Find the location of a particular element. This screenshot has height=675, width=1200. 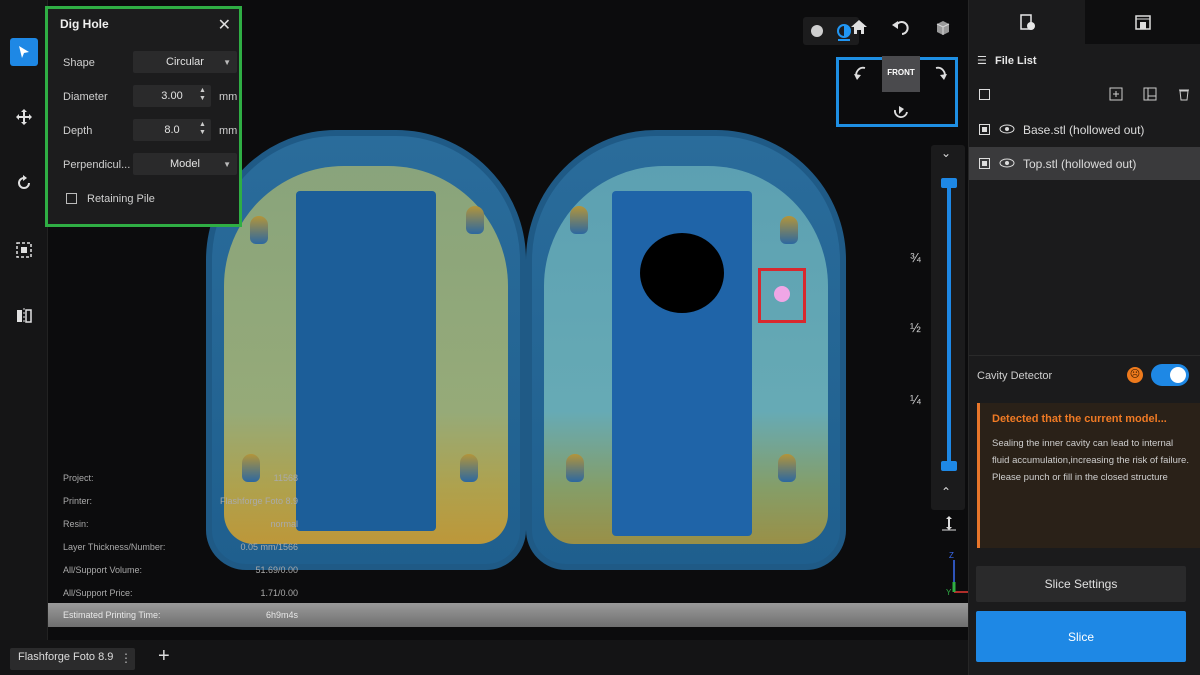

shape-value: Circular is located at coordinates (185, 62).